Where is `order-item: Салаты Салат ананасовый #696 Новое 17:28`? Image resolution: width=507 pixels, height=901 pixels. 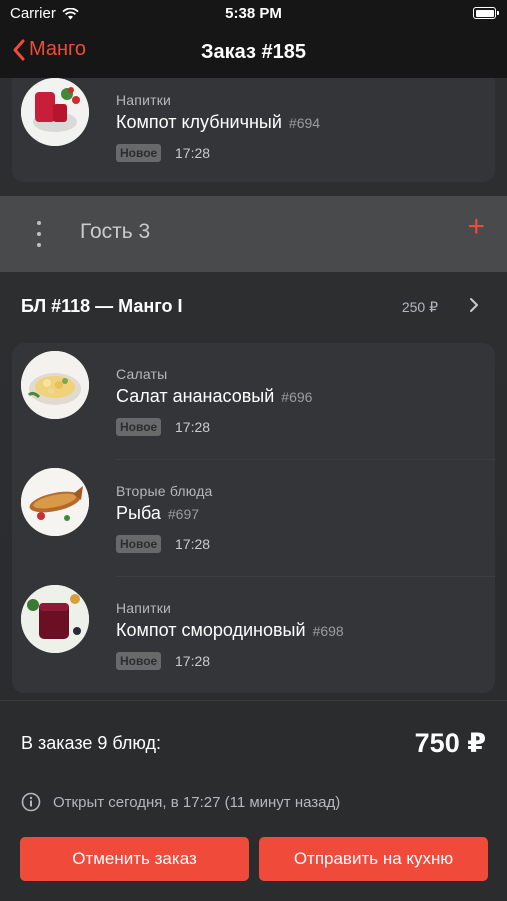 order-item: Салаты Салат ананасовый #696 Новое 17:28 is located at coordinates (253, 401).